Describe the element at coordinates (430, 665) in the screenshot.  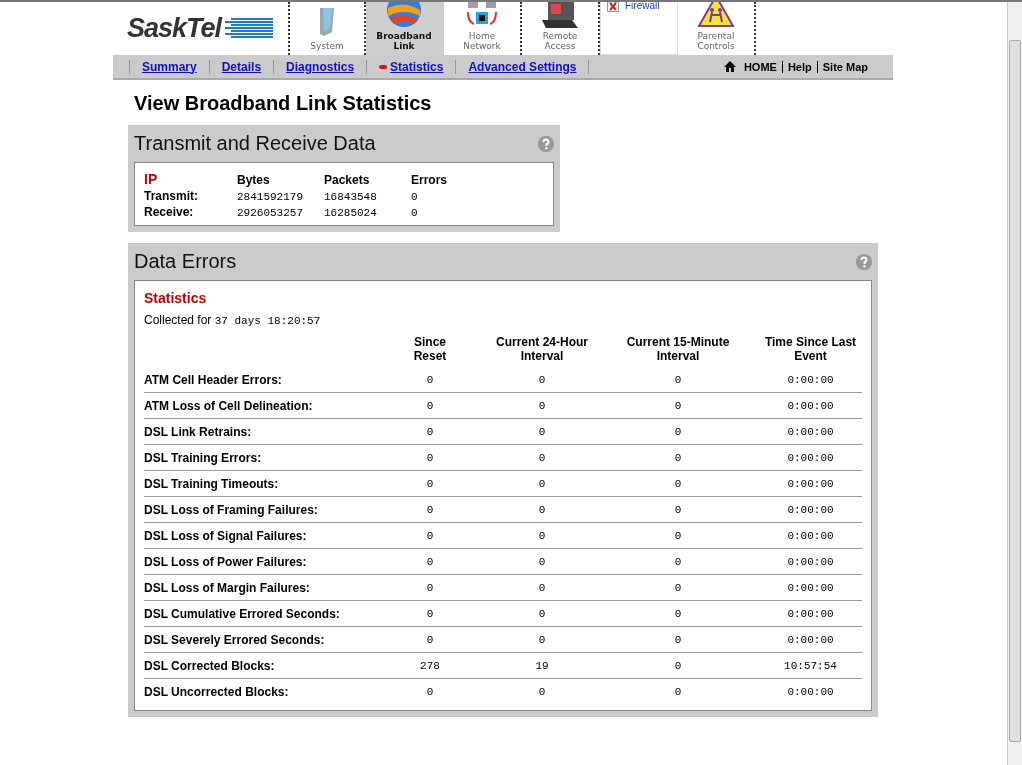
I see `table-cell-text: 278` at that location.